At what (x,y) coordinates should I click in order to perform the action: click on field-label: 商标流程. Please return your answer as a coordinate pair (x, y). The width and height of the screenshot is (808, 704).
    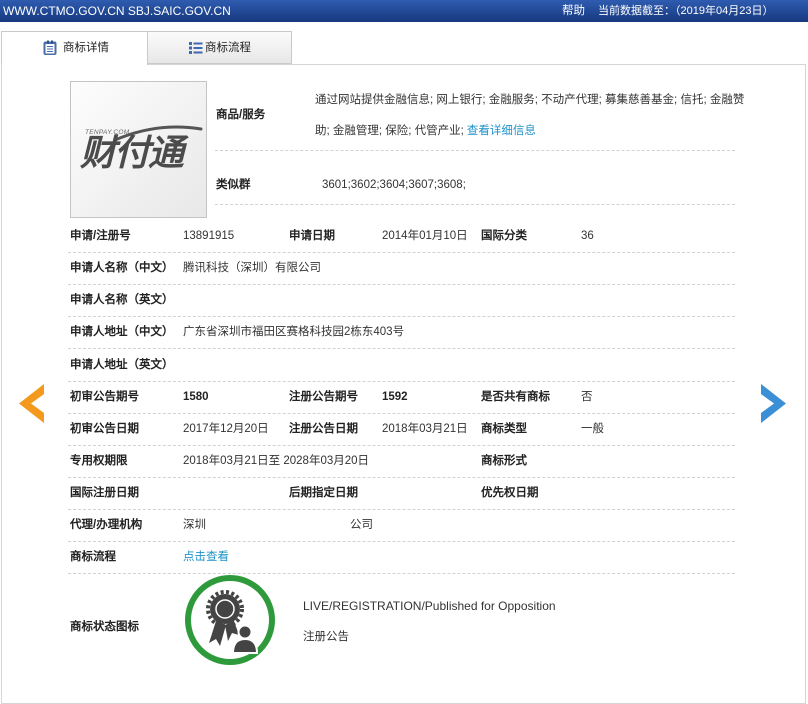
    Looking at the image, I should click on (93, 557).